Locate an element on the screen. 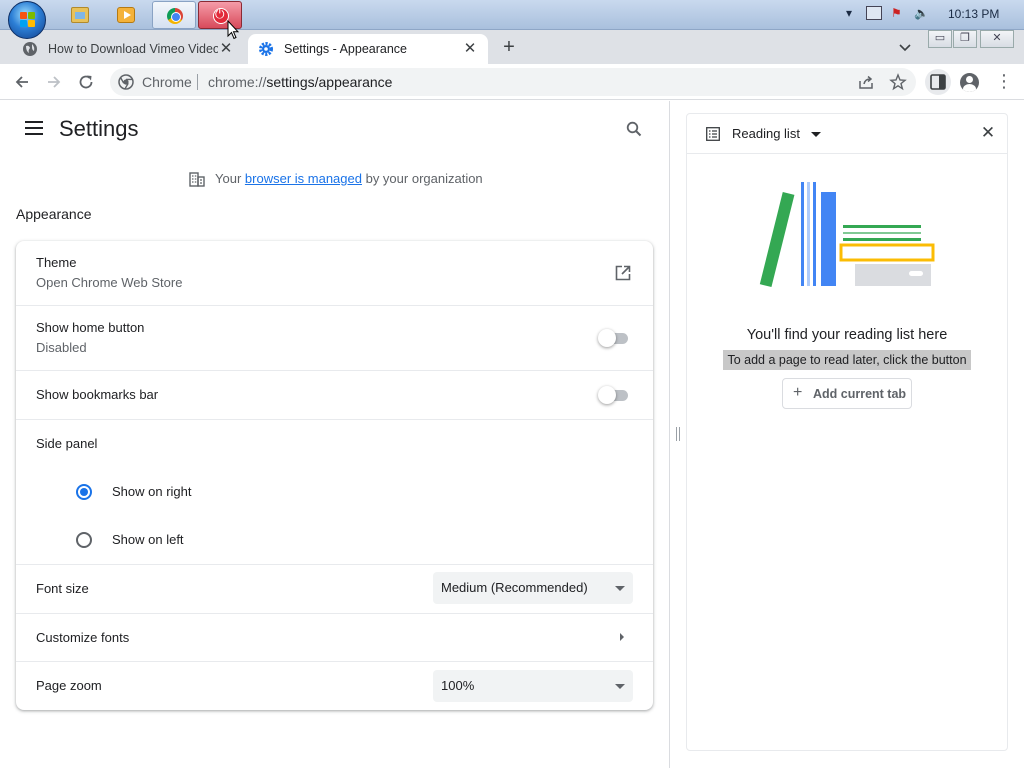 Image resolution: width=1024 pixels, height=768 pixels. bookmarks-bar-label: Show bookmarks bar is located at coordinates (97, 394).